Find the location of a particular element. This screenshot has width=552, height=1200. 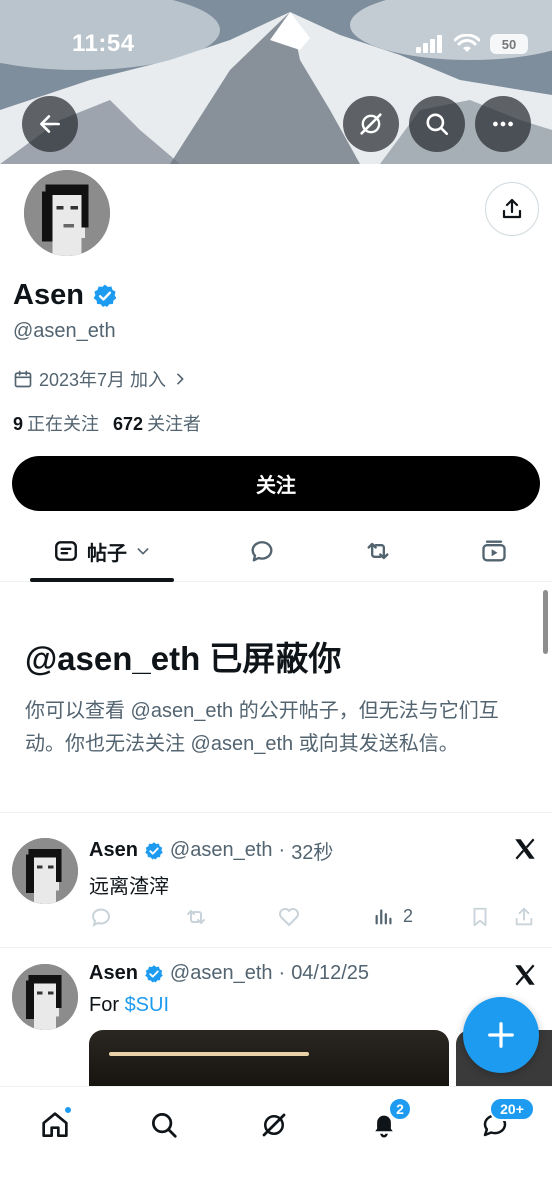

media-icon is located at coordinates (494, 551).